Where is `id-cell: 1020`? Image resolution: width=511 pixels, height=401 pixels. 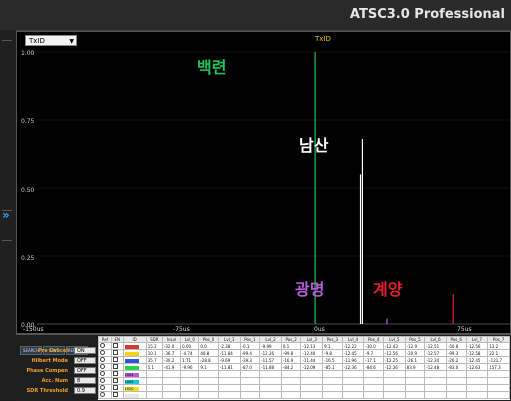
id-cell: 1020 is located at coordinates (134, 388).